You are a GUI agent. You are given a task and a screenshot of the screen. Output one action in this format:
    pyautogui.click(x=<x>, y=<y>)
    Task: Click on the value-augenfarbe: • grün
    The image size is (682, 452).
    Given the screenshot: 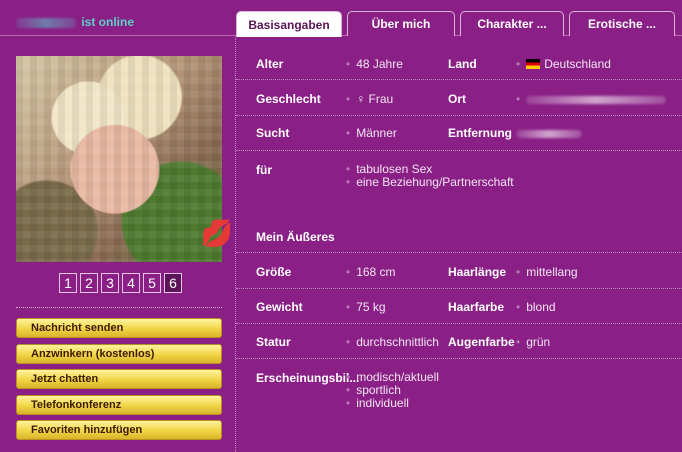 What is the action you would take?
    pyautogui.click(x=533, y=342)
    